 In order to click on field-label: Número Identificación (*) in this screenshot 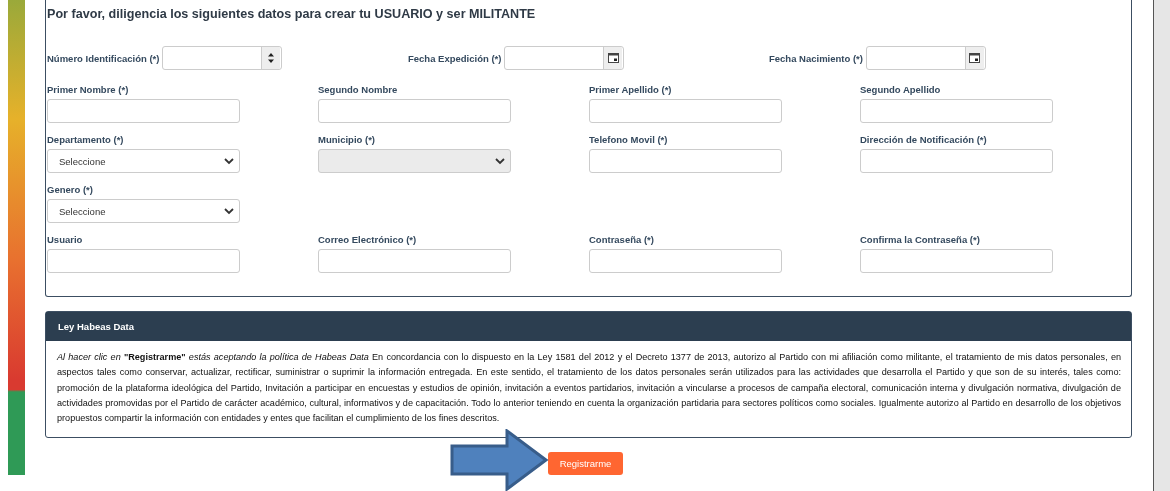, I will do `click(103, 58)`.